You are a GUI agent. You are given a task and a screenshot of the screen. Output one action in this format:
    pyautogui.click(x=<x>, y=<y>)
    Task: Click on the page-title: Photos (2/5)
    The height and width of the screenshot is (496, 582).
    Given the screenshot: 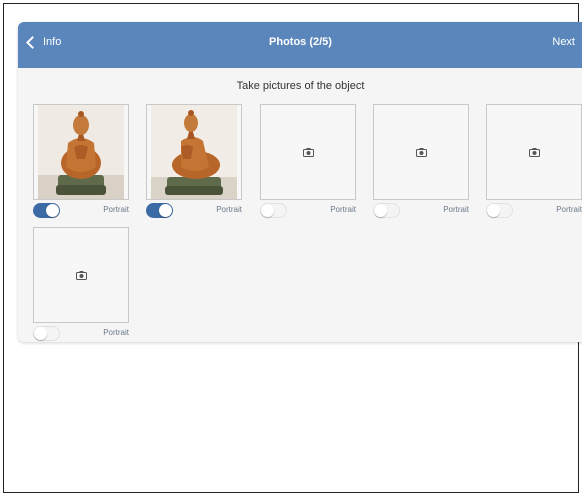 What is the action you would take?
    pyautogui.click(x=300, y=42)
    